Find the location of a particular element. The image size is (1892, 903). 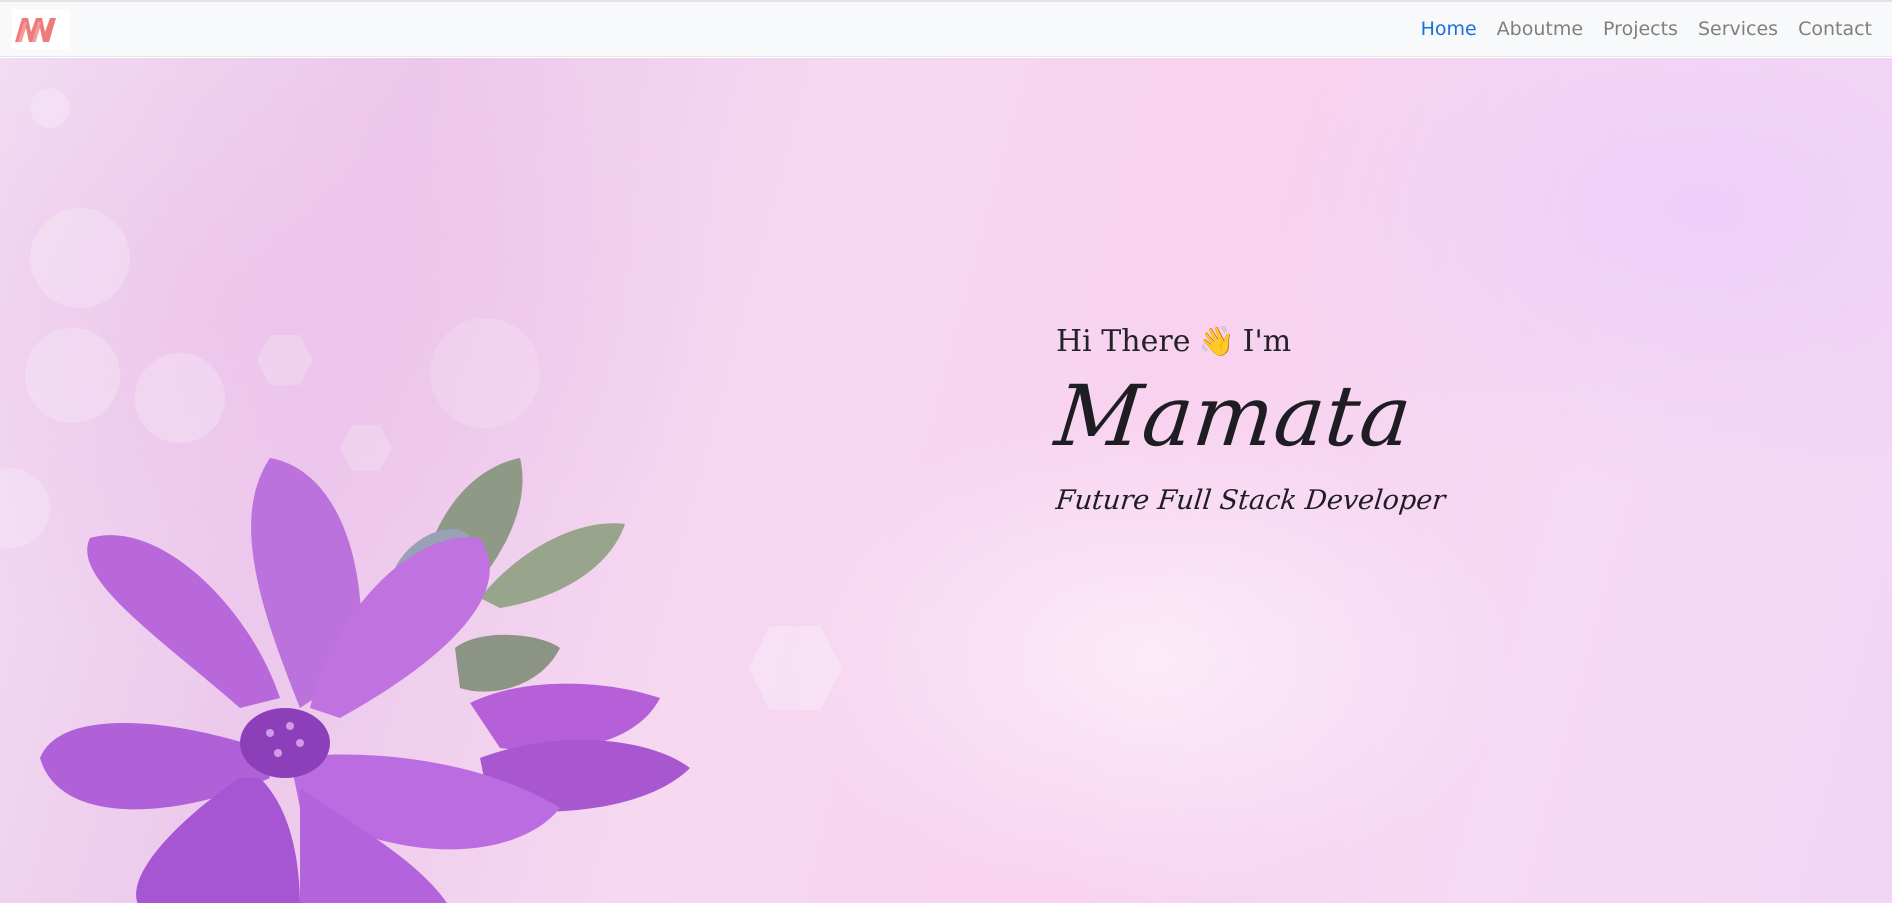

brand-logo-icon is located at coordinates (35, 30).